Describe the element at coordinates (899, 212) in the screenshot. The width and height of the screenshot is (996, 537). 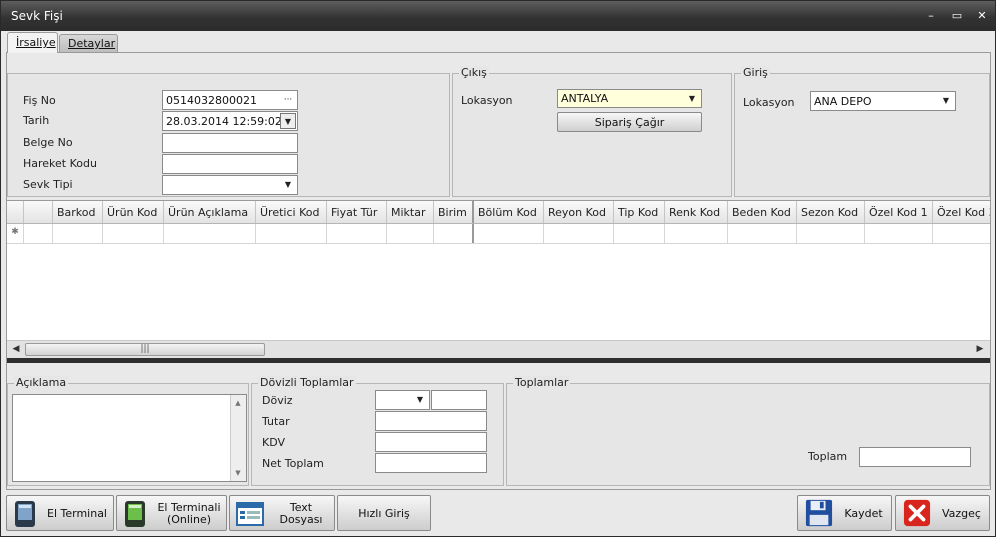
I see `col-ozel-kod-1: Özel Kod 1` at that location.